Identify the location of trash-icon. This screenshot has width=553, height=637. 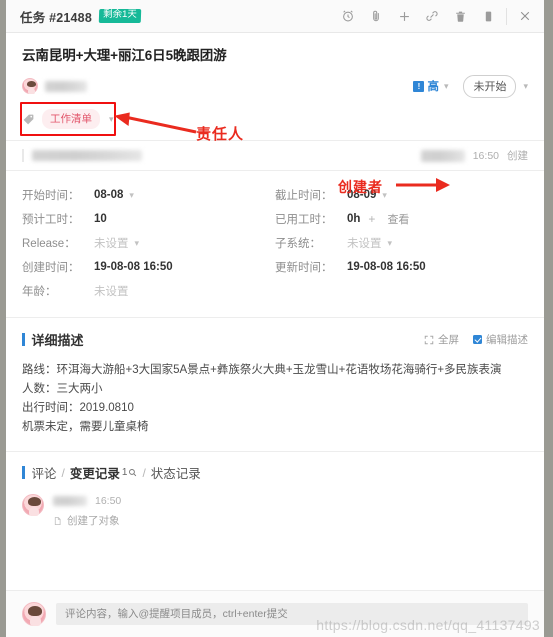
(460, 16).